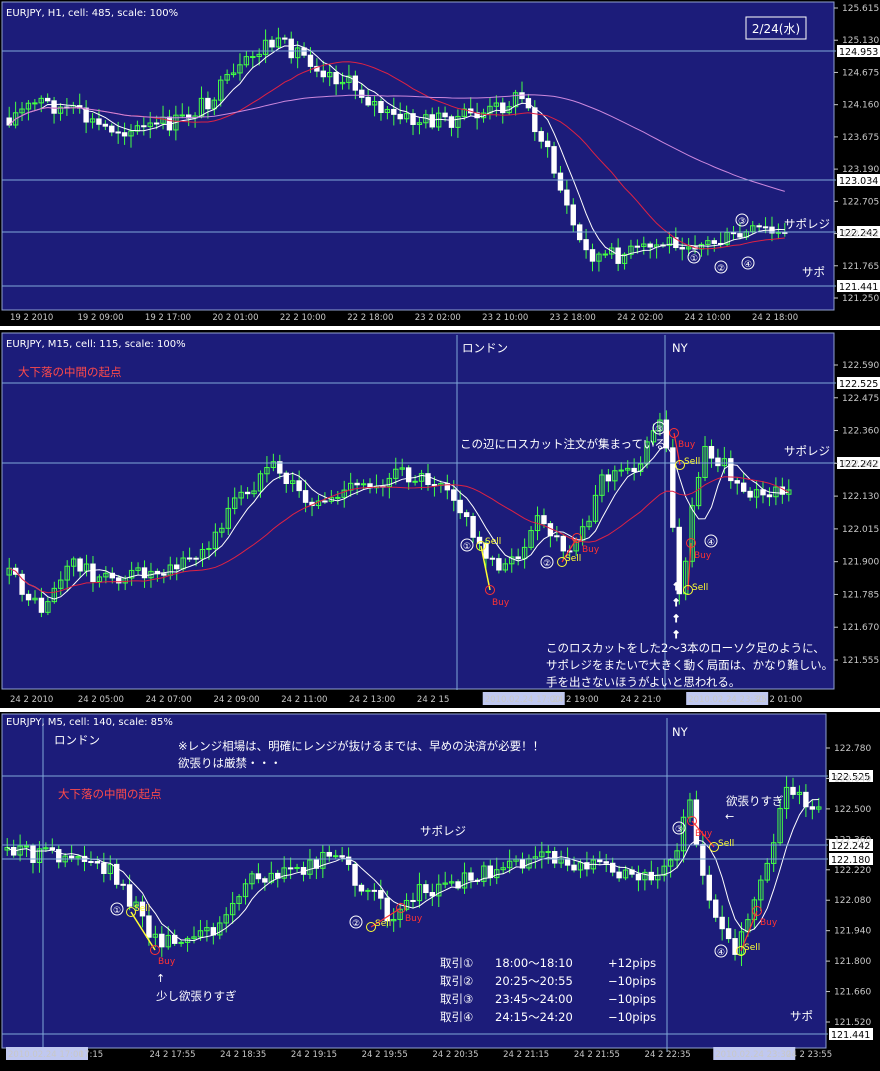 Image resolution: width=880 pixels, height=1071 pixels. Describe the element at coordinates (196, 996) in the screenshot. I see `m5-greedy-small: 少し欲張りすぎ` at that location.